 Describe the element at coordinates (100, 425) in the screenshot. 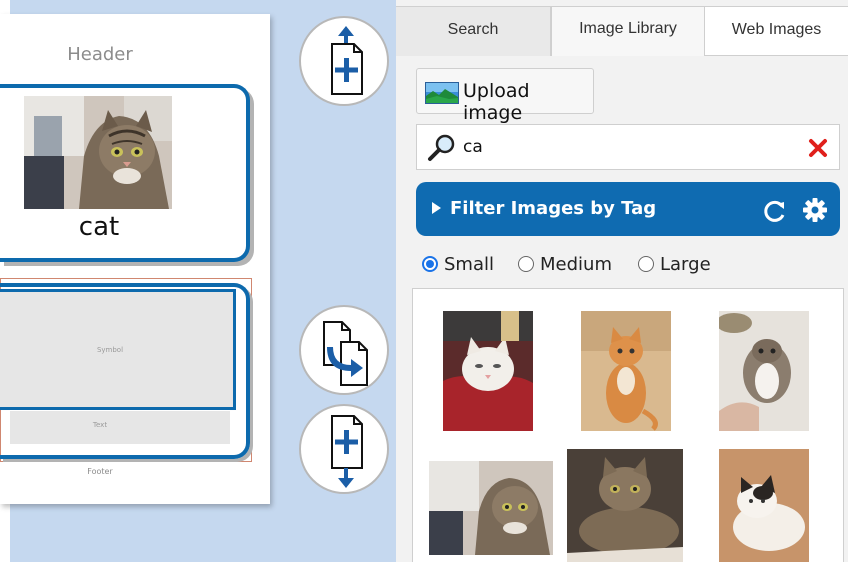

I see `text-placeholder-label: Text` at that location.